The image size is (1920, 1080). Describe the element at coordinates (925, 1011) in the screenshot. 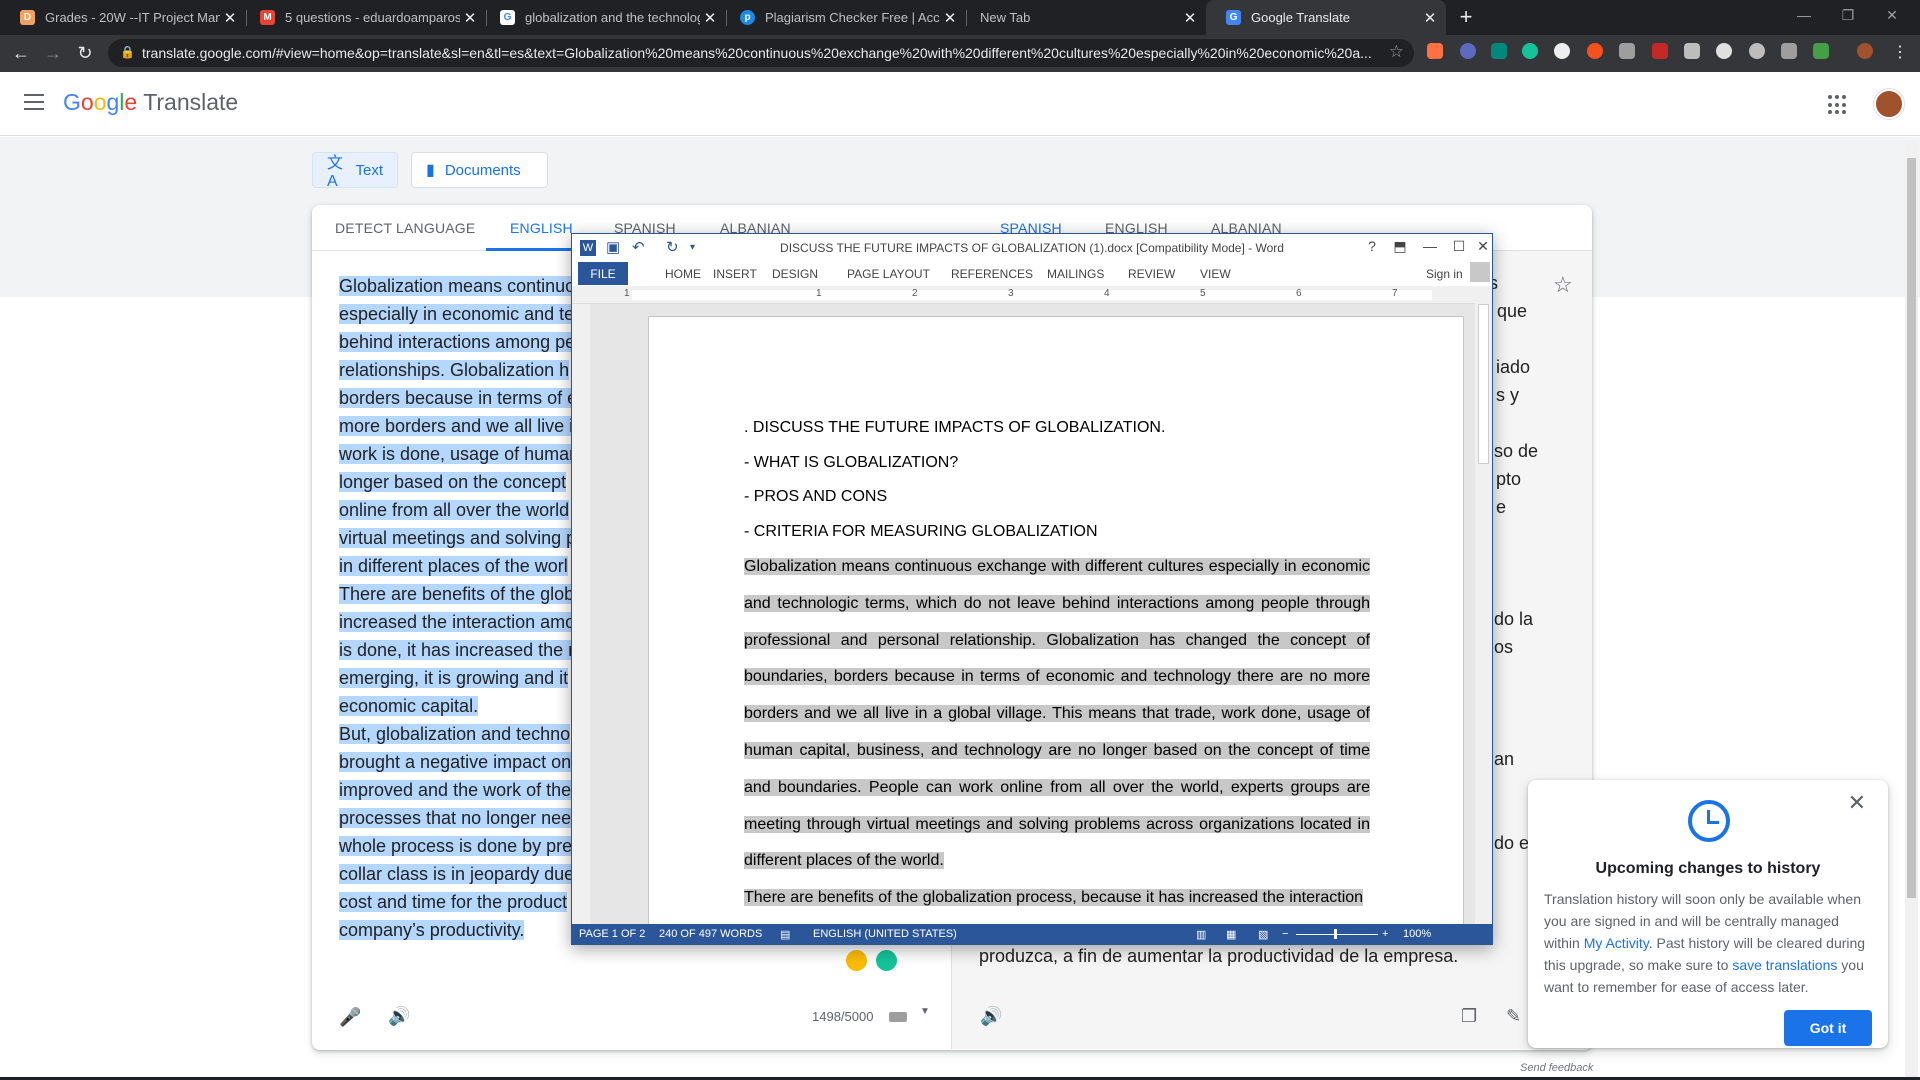

I see `chevron-down-icon: ▼` at that location.